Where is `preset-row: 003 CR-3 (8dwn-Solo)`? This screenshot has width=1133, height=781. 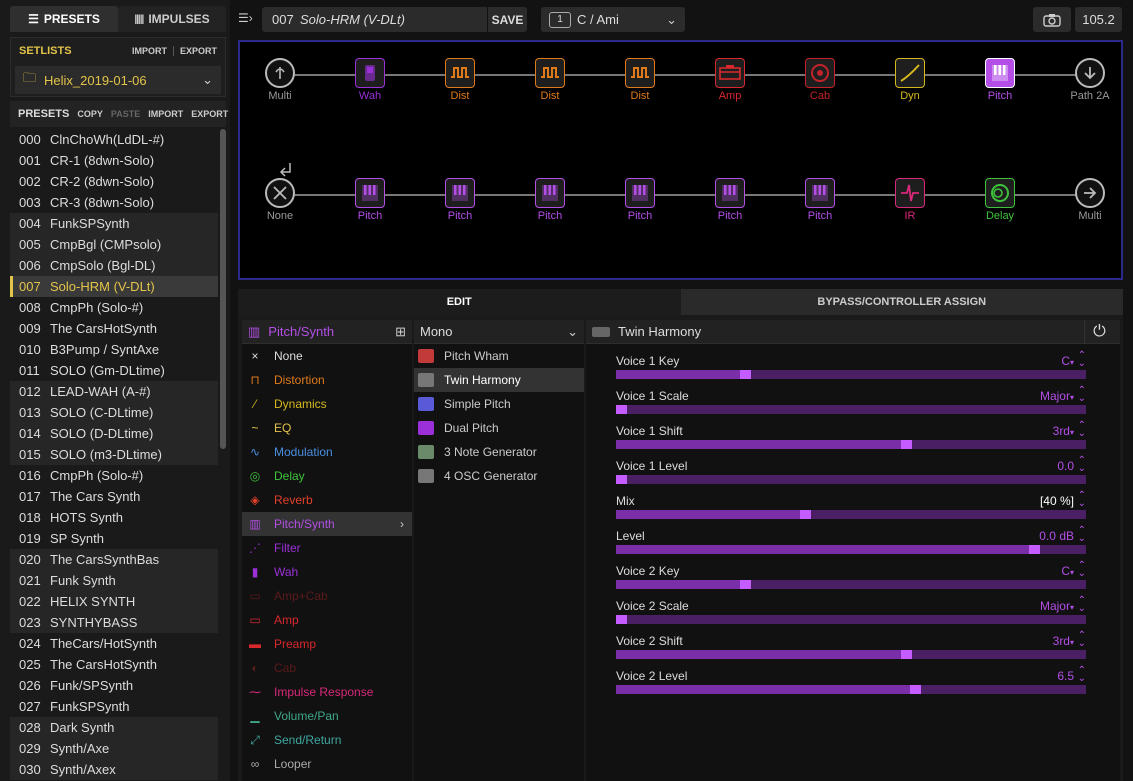 preset-row: 003 CR-3 (8dwn-Solo) is located at coordinates (114, 202).